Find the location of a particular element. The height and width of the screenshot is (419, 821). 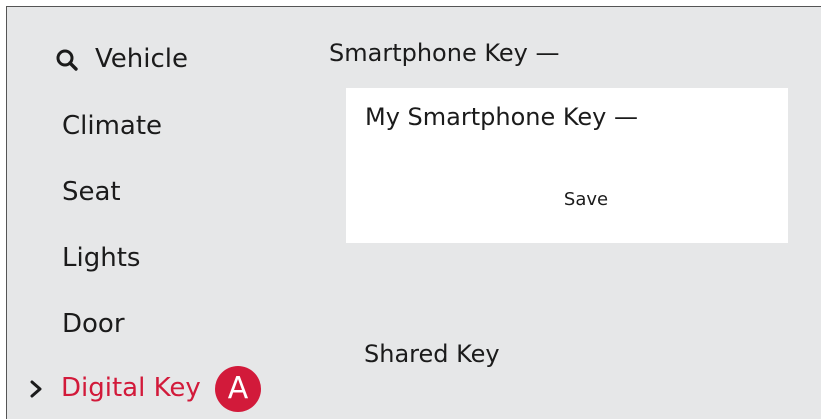

smartphone-key-title: Smartphone Key — is located at coordinates (444, 53).